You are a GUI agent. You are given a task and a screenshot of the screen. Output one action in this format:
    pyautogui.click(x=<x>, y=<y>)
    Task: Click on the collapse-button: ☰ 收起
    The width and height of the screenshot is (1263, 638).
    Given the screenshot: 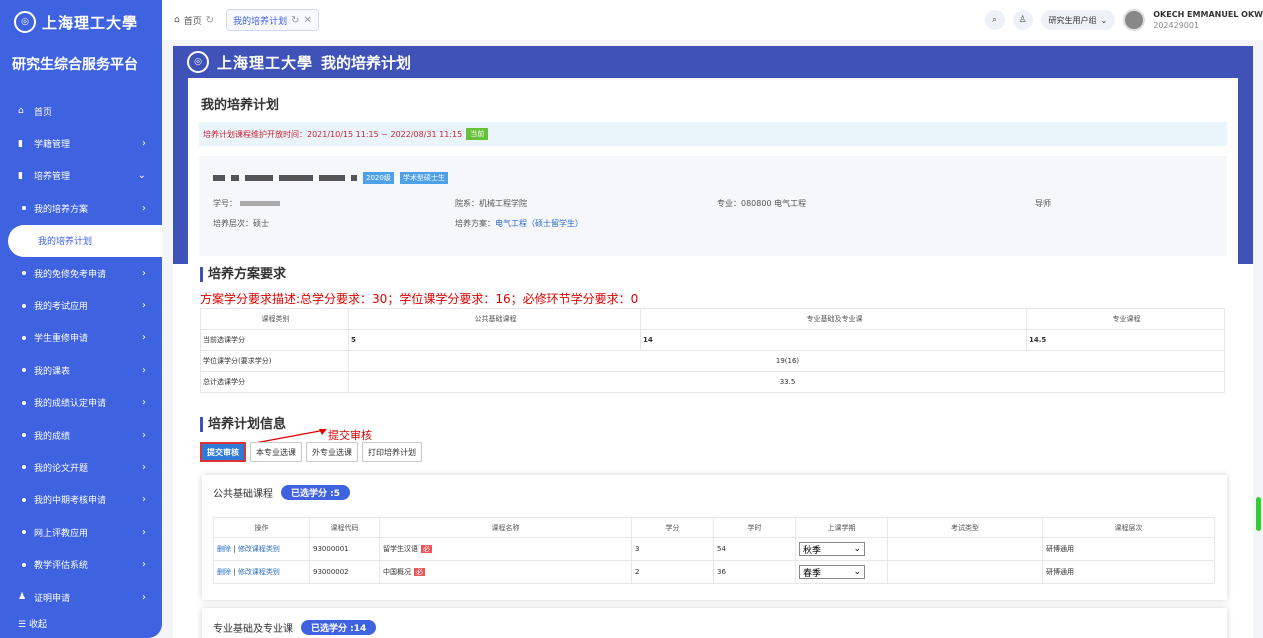 What is the action you would take?
    pyautogui.click(x=32, y=623)
    